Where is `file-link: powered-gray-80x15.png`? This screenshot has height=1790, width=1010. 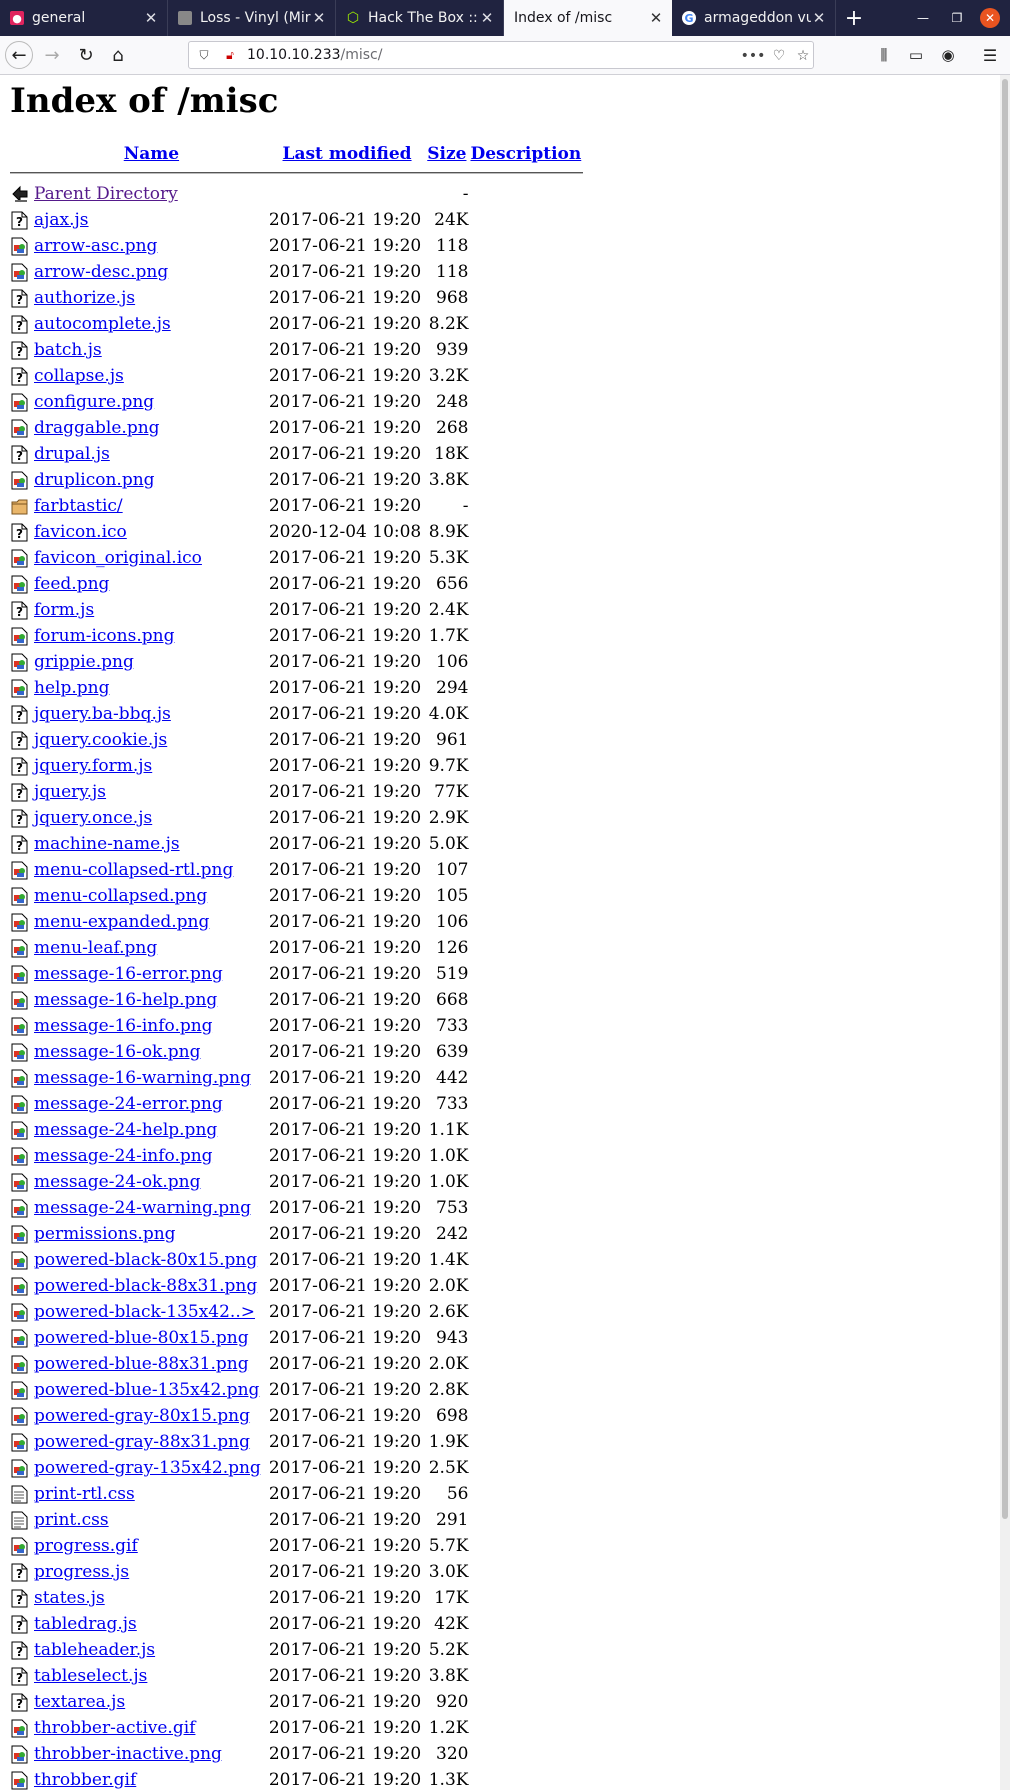
file-link: powered-gray-80x15.png is located at coordinates (142, 1416).